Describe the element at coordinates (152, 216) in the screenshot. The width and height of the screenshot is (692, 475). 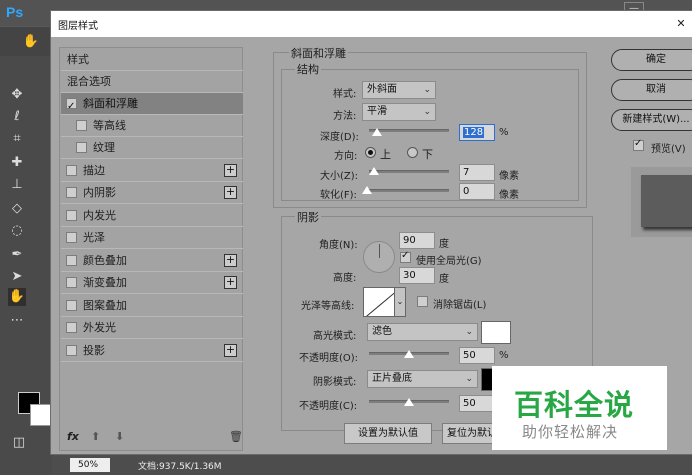
I see `style-item-inner-glow: 内发光` at that location.